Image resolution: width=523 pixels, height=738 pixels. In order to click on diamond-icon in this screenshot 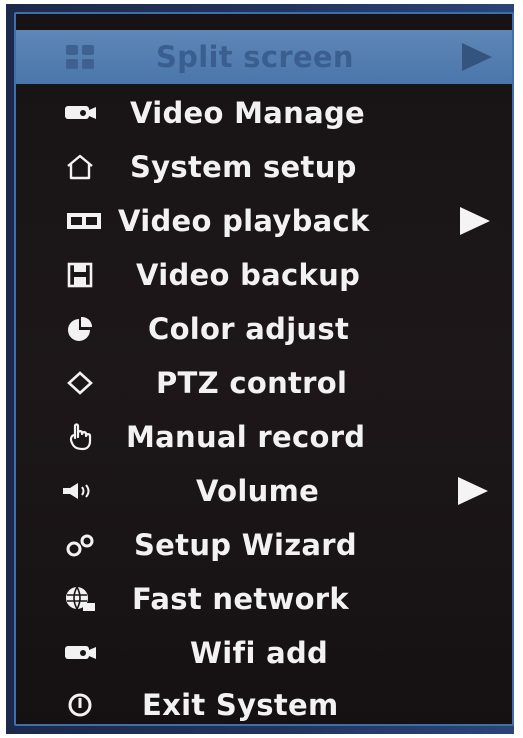, I will do `click(80, 383)`.